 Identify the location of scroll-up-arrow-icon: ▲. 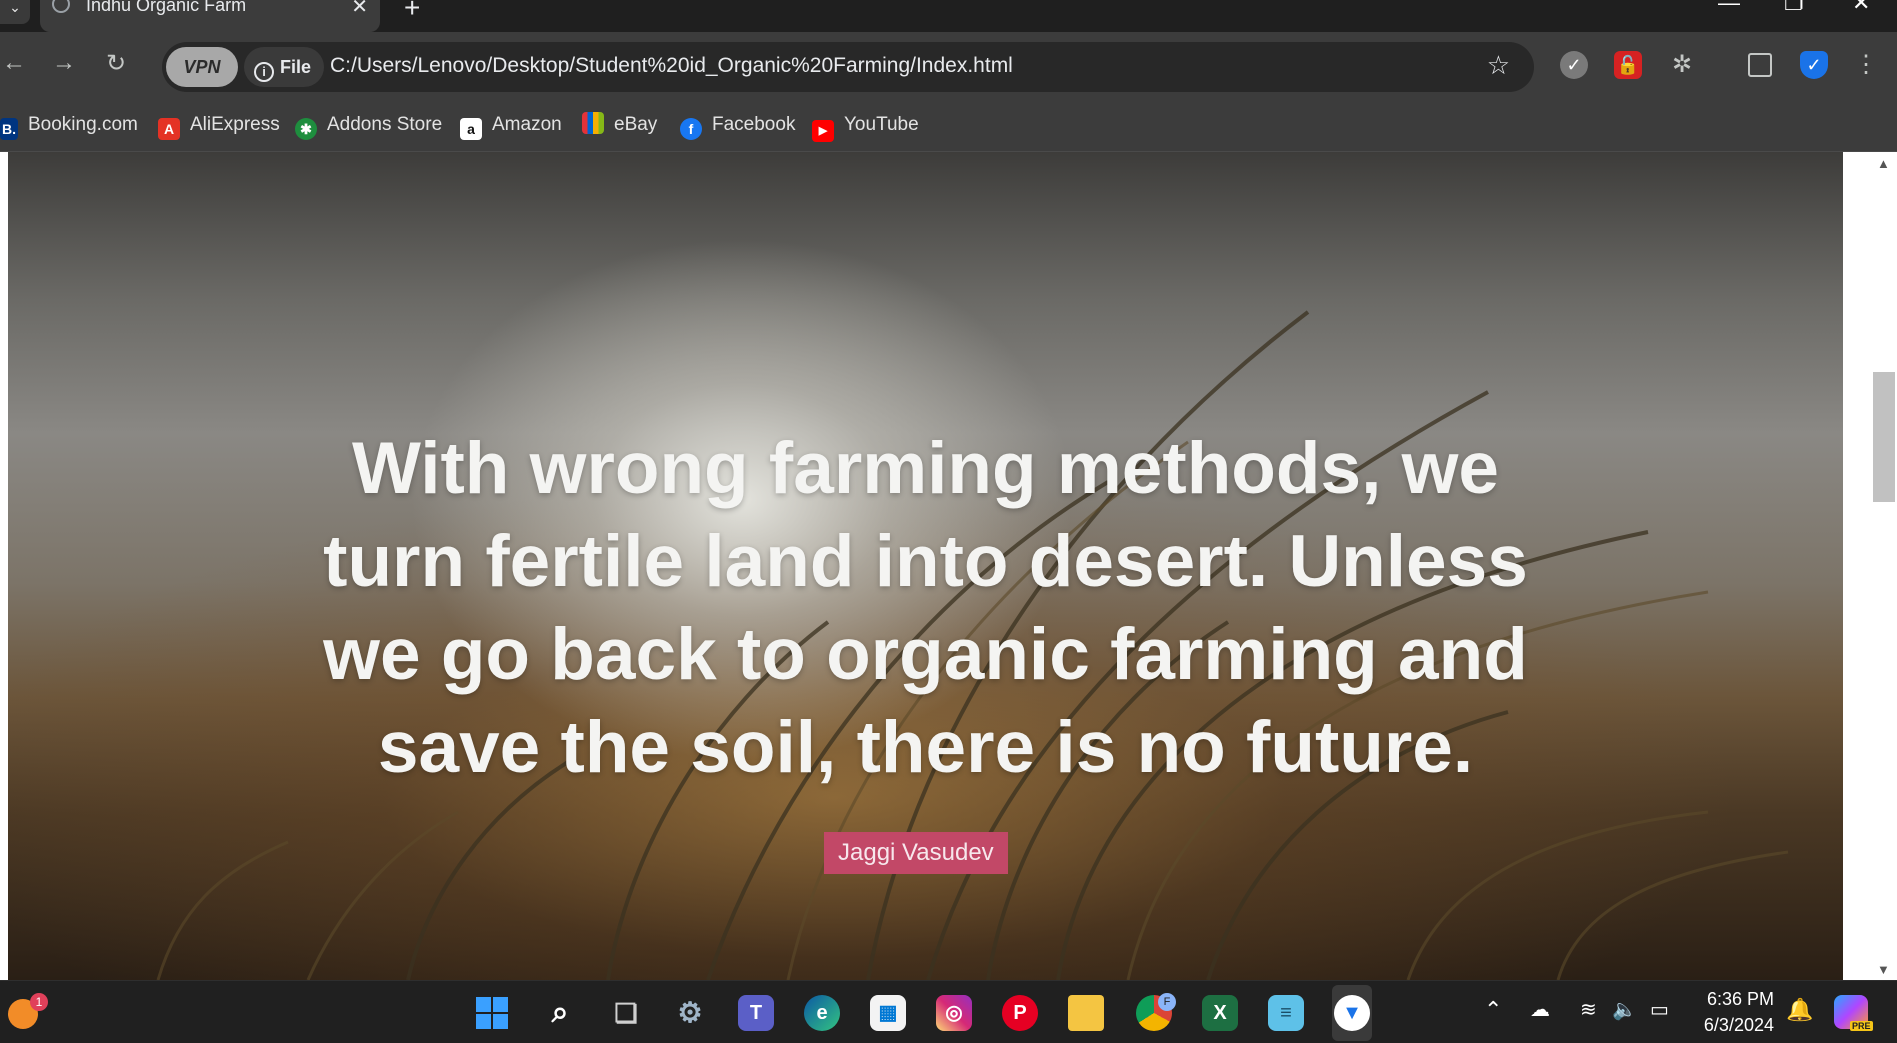
(1883, 163).